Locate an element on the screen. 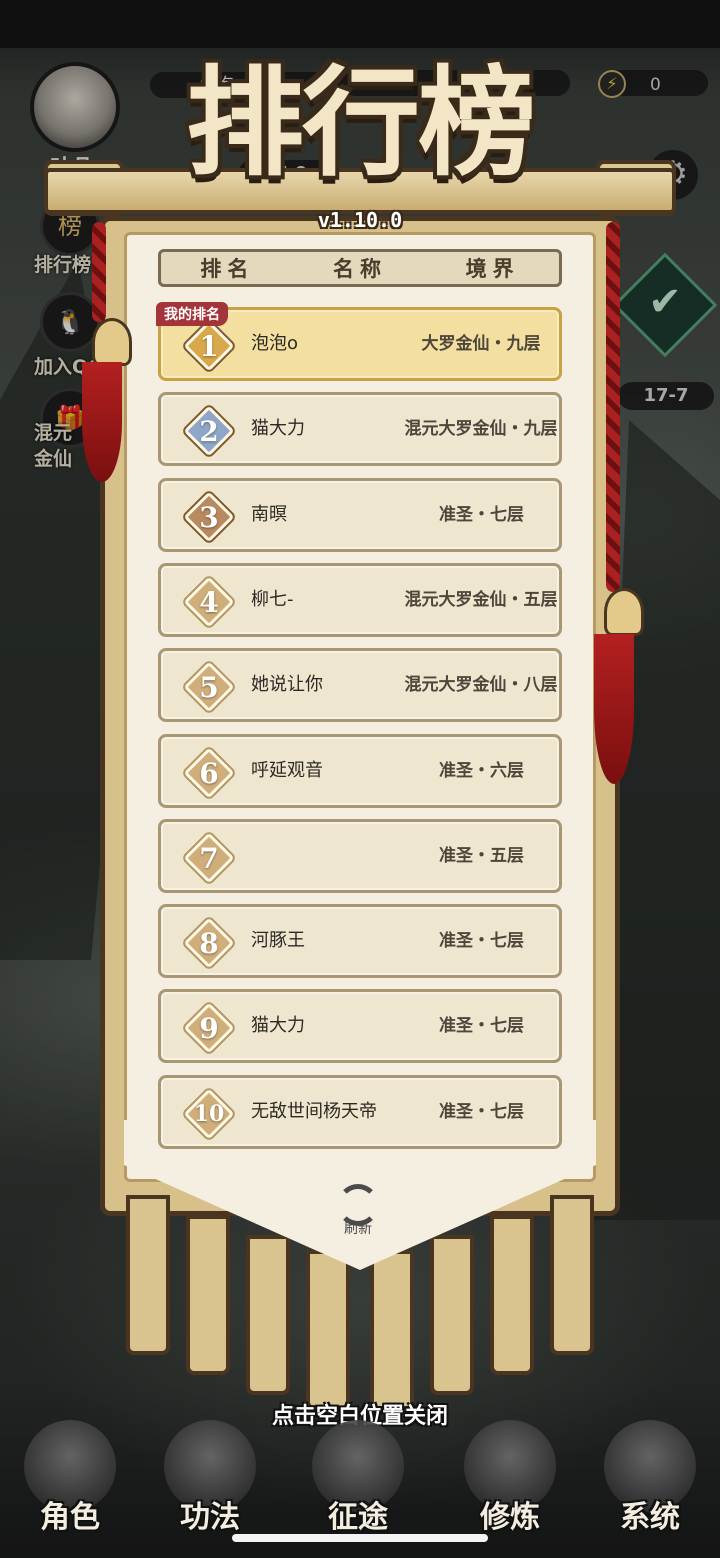  nav-label: 征途 is located at coordinates (358, 1517).